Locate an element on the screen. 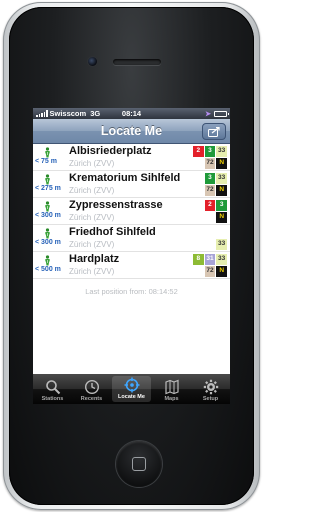 The height and width of the screenshot is (512, 320). line-badges: 33 is located at coordinates (210, 238).